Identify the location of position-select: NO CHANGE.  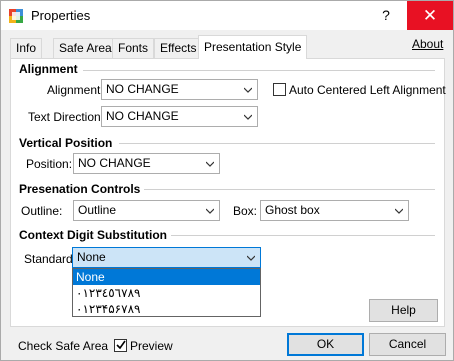
(146, 163).